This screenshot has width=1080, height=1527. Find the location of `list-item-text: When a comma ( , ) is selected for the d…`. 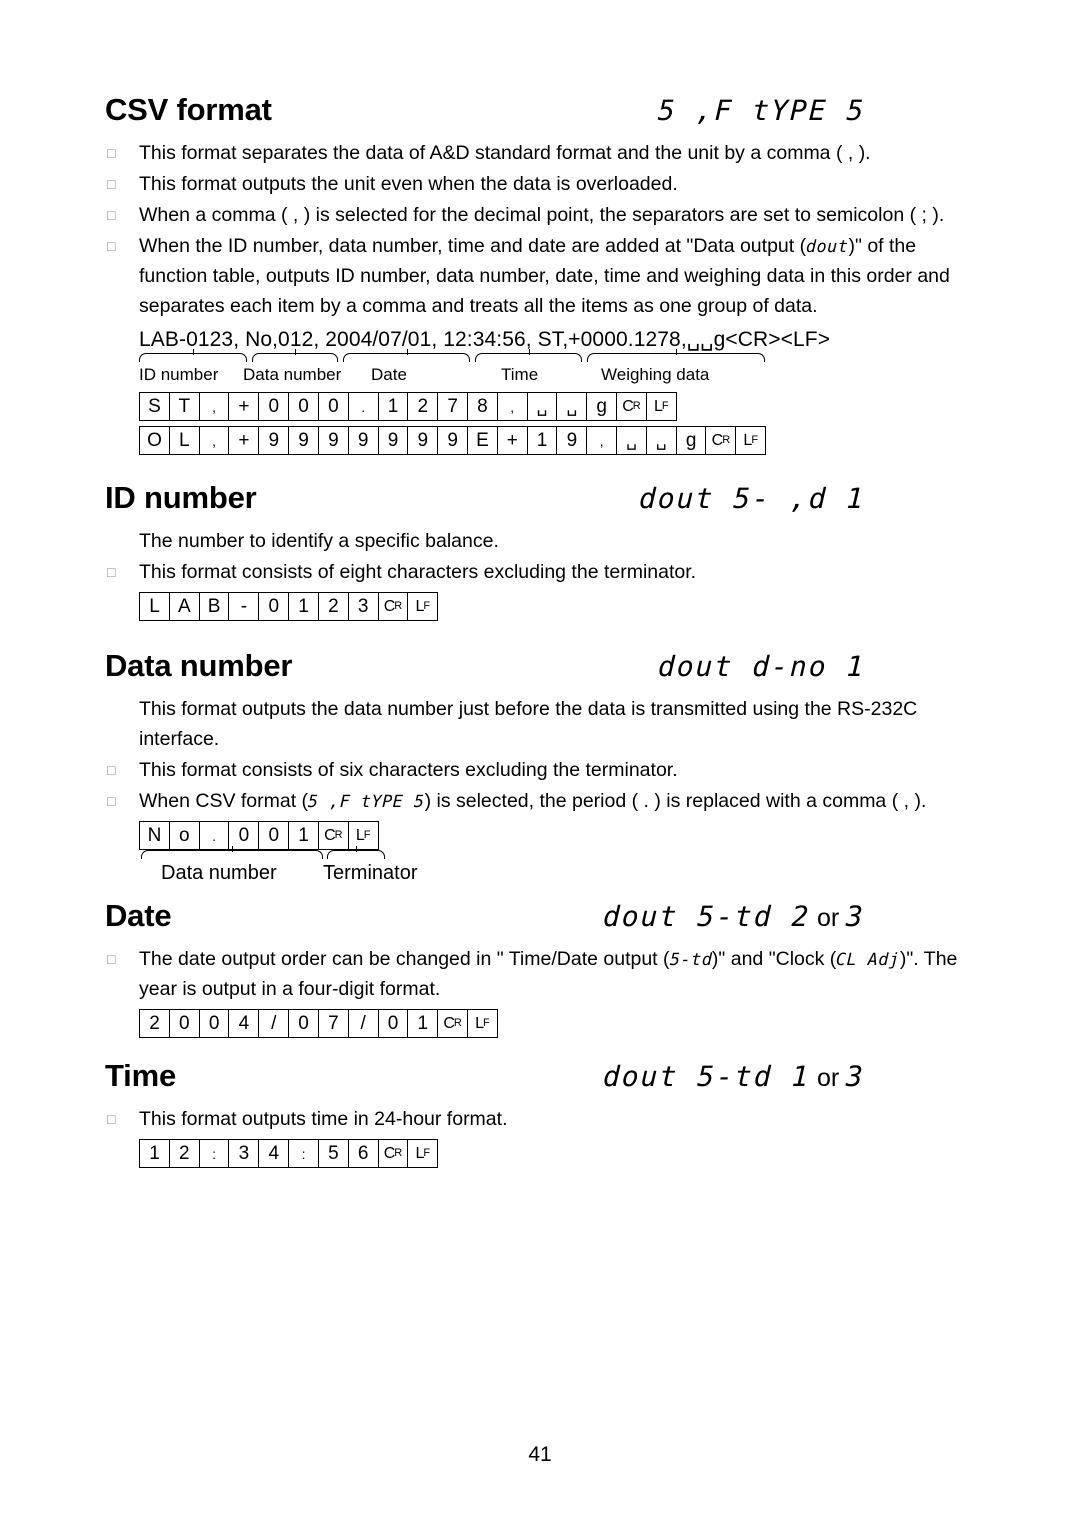

list-item-text: When a comma ( , ) is selected for the d… is located at coordinates (542, 215).